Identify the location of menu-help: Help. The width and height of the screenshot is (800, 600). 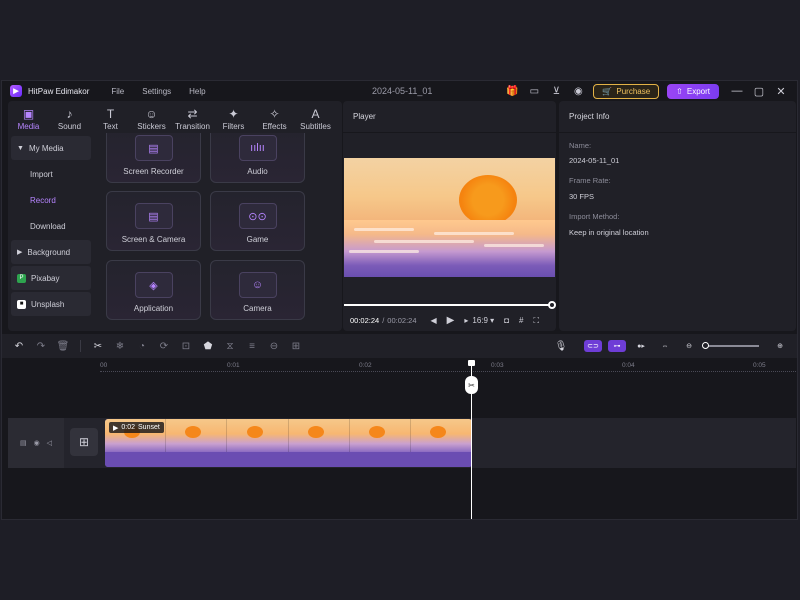
(197, 91).